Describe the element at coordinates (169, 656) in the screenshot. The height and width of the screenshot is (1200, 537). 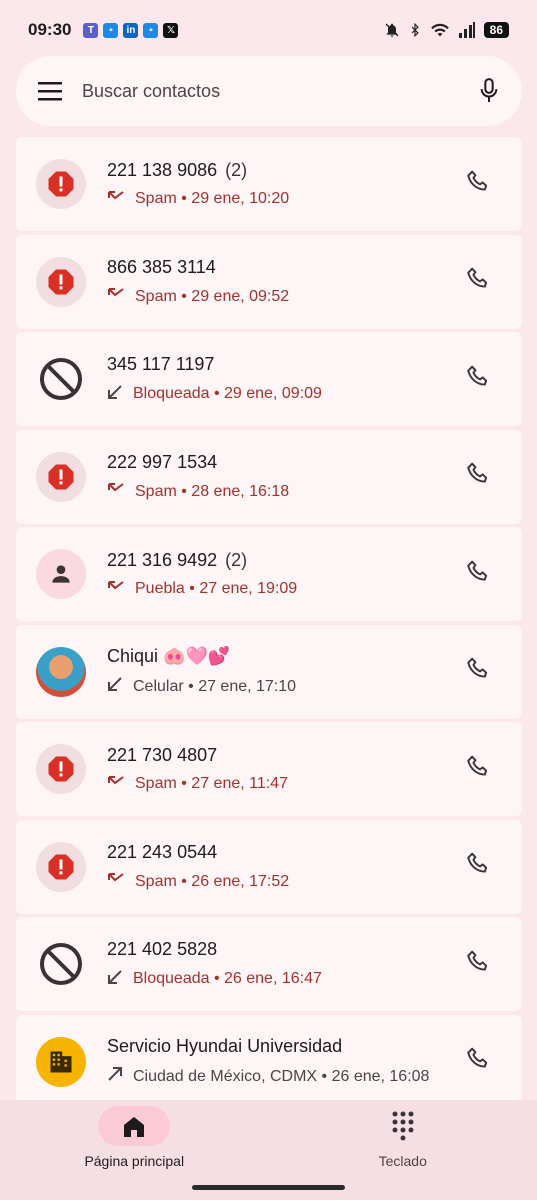
I see `caller-name: Chiqui 🐽🩷💕` at that location.